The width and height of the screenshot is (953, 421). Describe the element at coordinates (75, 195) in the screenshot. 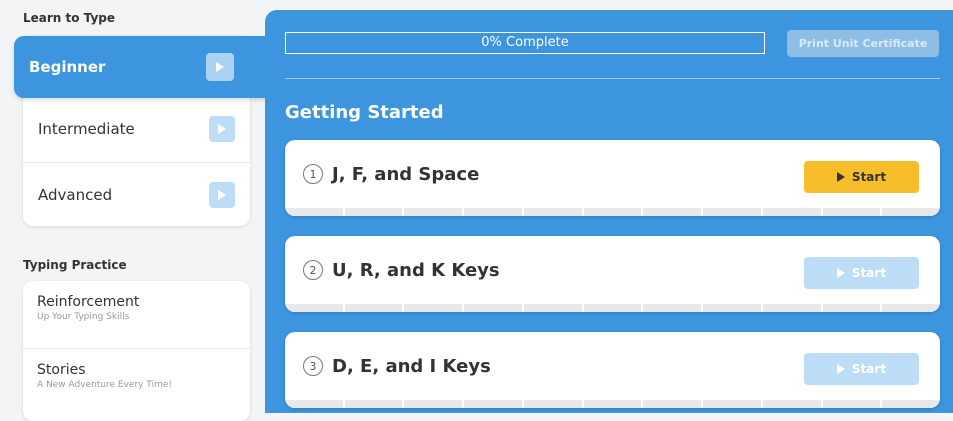

I see `level-label: Advanced` at that location.